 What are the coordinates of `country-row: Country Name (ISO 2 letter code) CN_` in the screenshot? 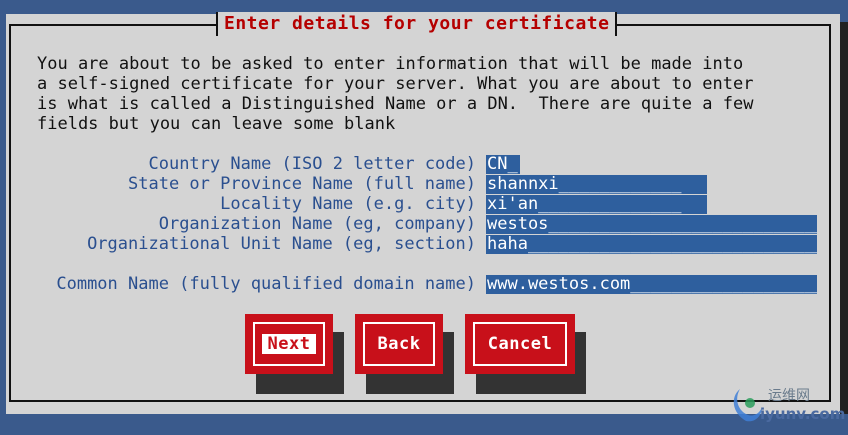 It's located at (424, 164).